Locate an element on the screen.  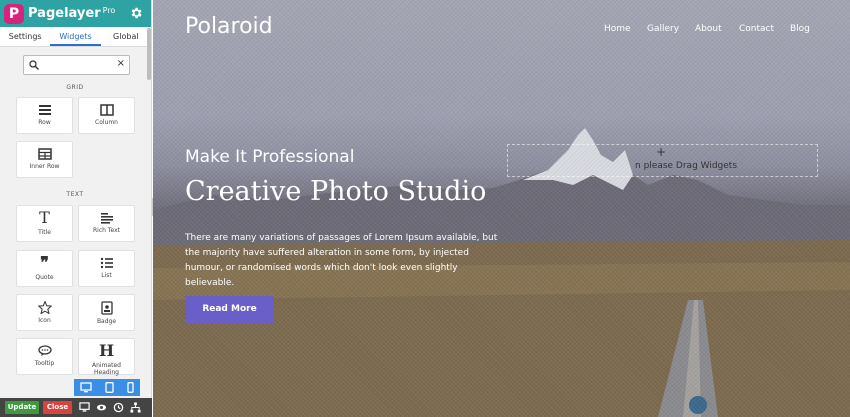
search-icon is located at coordinates (34, 65).